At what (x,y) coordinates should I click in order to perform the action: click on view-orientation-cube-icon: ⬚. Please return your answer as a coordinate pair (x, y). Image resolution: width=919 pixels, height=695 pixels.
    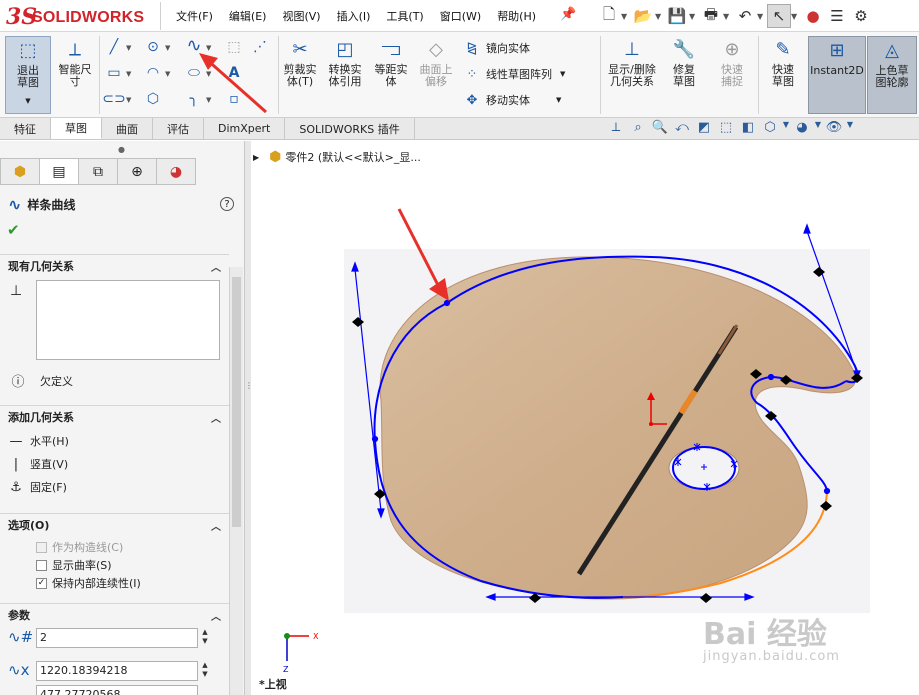
    Looking at the image, I should click on (726, 127).